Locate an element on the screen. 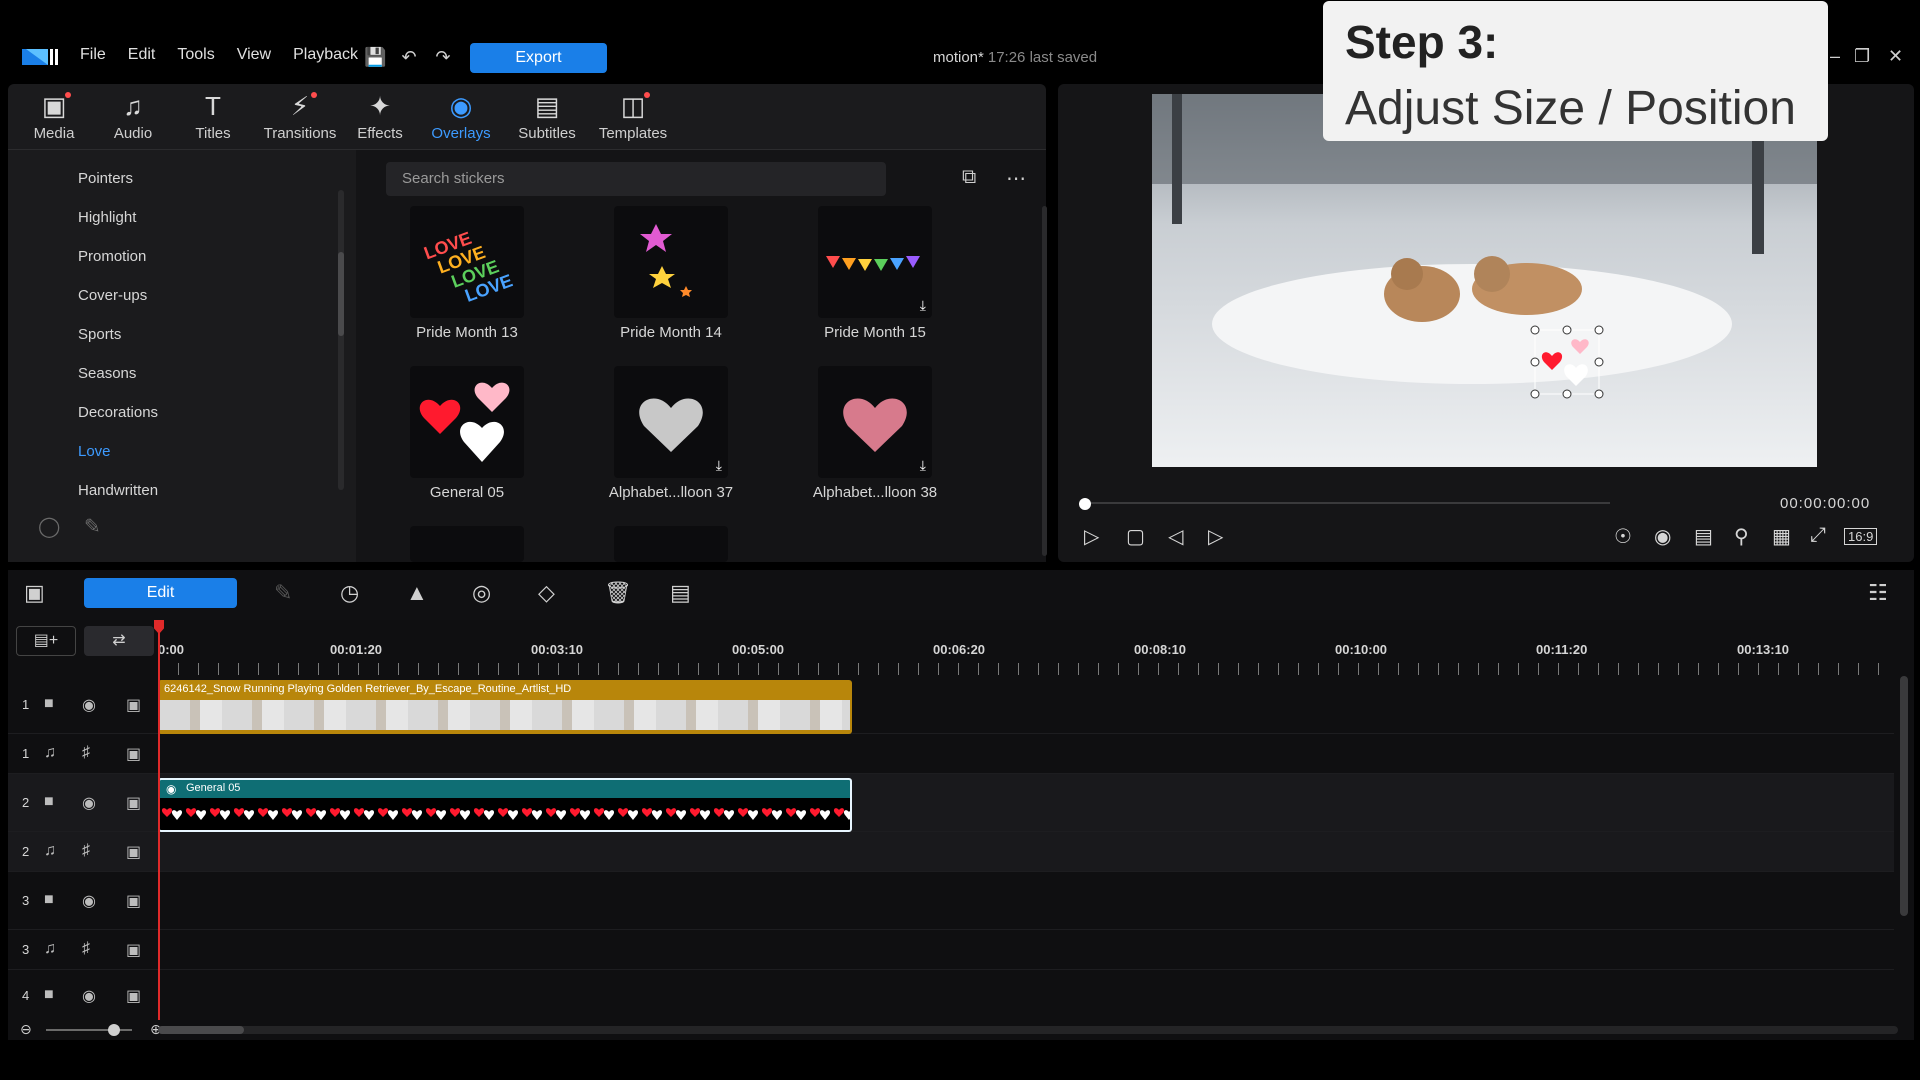 The width and height of the screenshot is (1920, 1080). tab-transitions: ⚡ Transitions is located at coordinates (300, 116).